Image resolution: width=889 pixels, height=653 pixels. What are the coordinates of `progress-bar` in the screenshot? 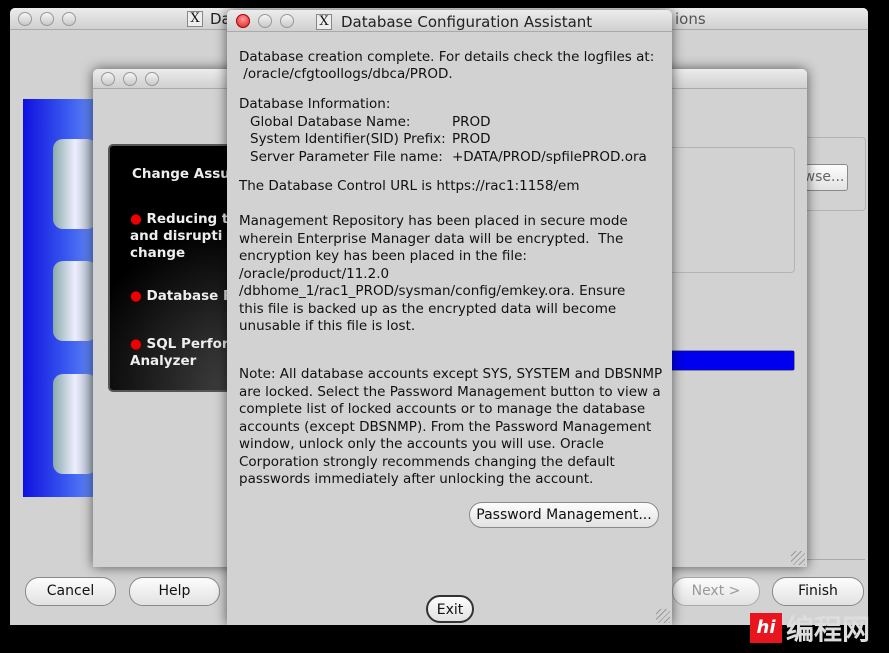 It's located at (724, 360).